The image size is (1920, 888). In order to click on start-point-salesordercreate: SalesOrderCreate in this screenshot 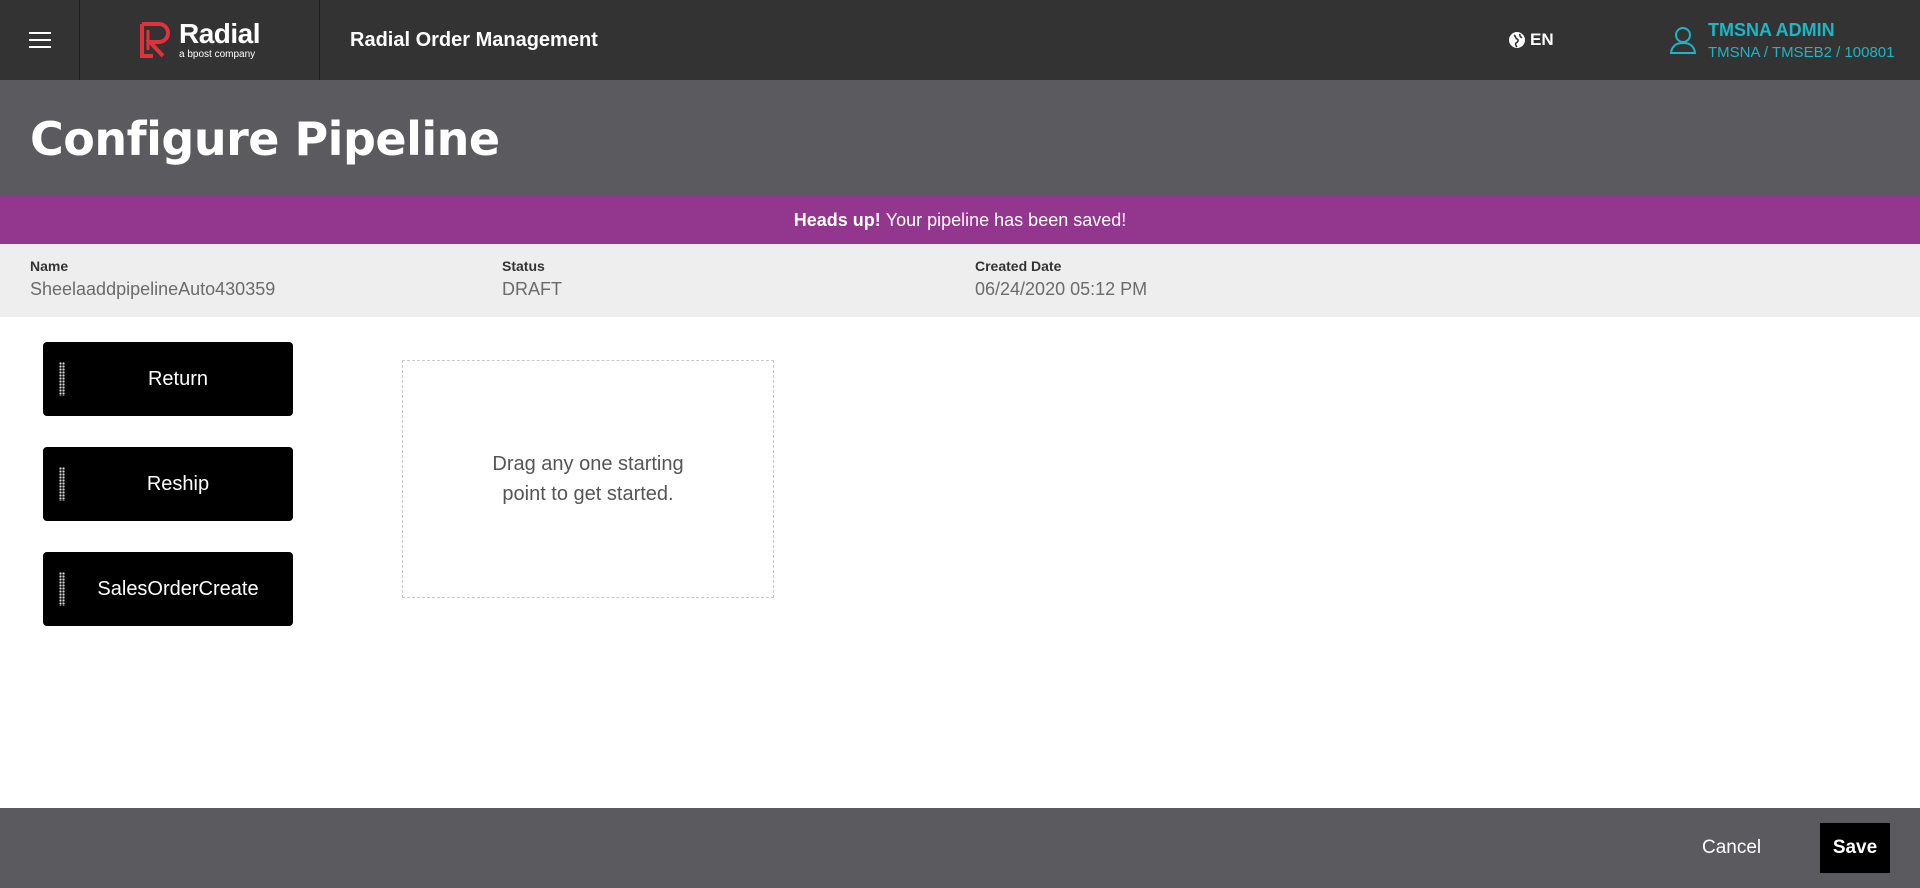, I will do `click(168, 589)`.